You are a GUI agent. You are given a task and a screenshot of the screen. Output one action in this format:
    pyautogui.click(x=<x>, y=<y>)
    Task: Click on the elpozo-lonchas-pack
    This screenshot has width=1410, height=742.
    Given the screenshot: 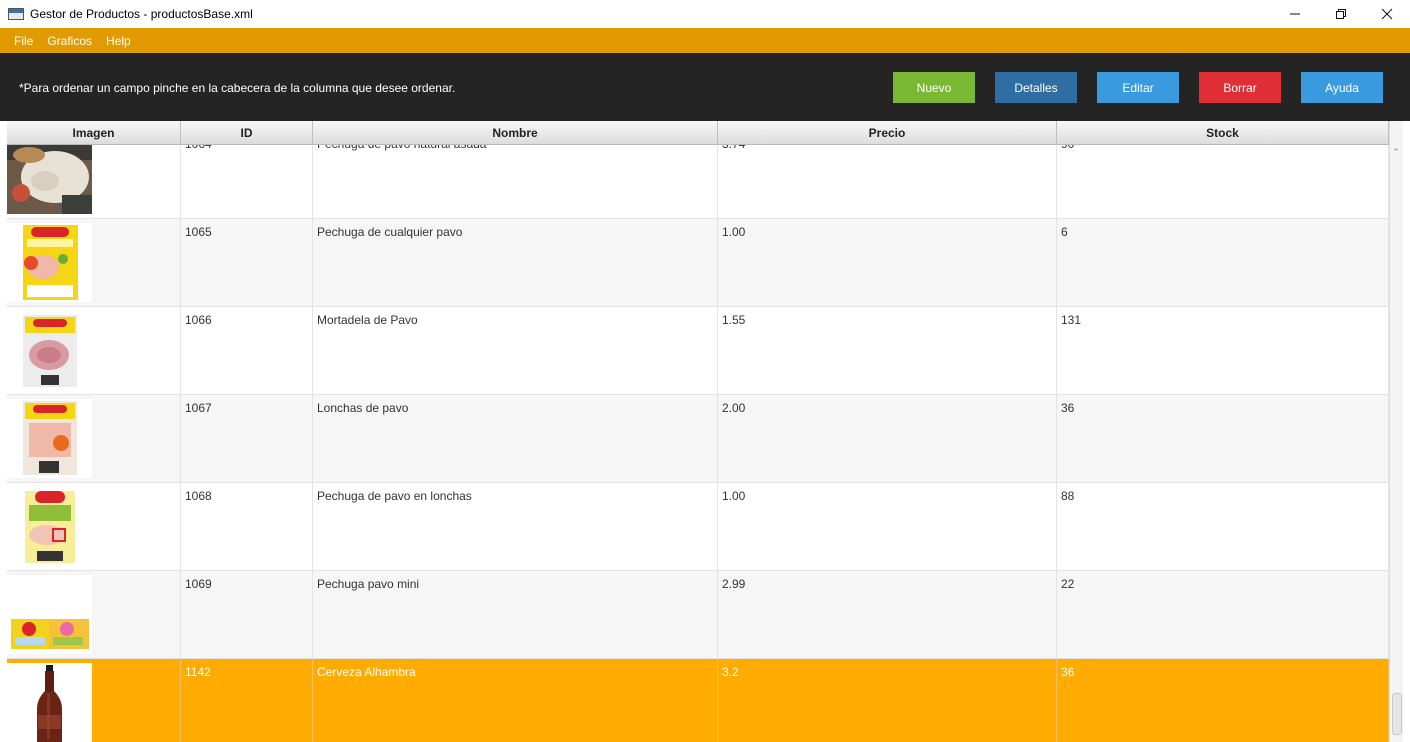 What is the action you would take?
    pyautogui.click(x=49, y=438)
    